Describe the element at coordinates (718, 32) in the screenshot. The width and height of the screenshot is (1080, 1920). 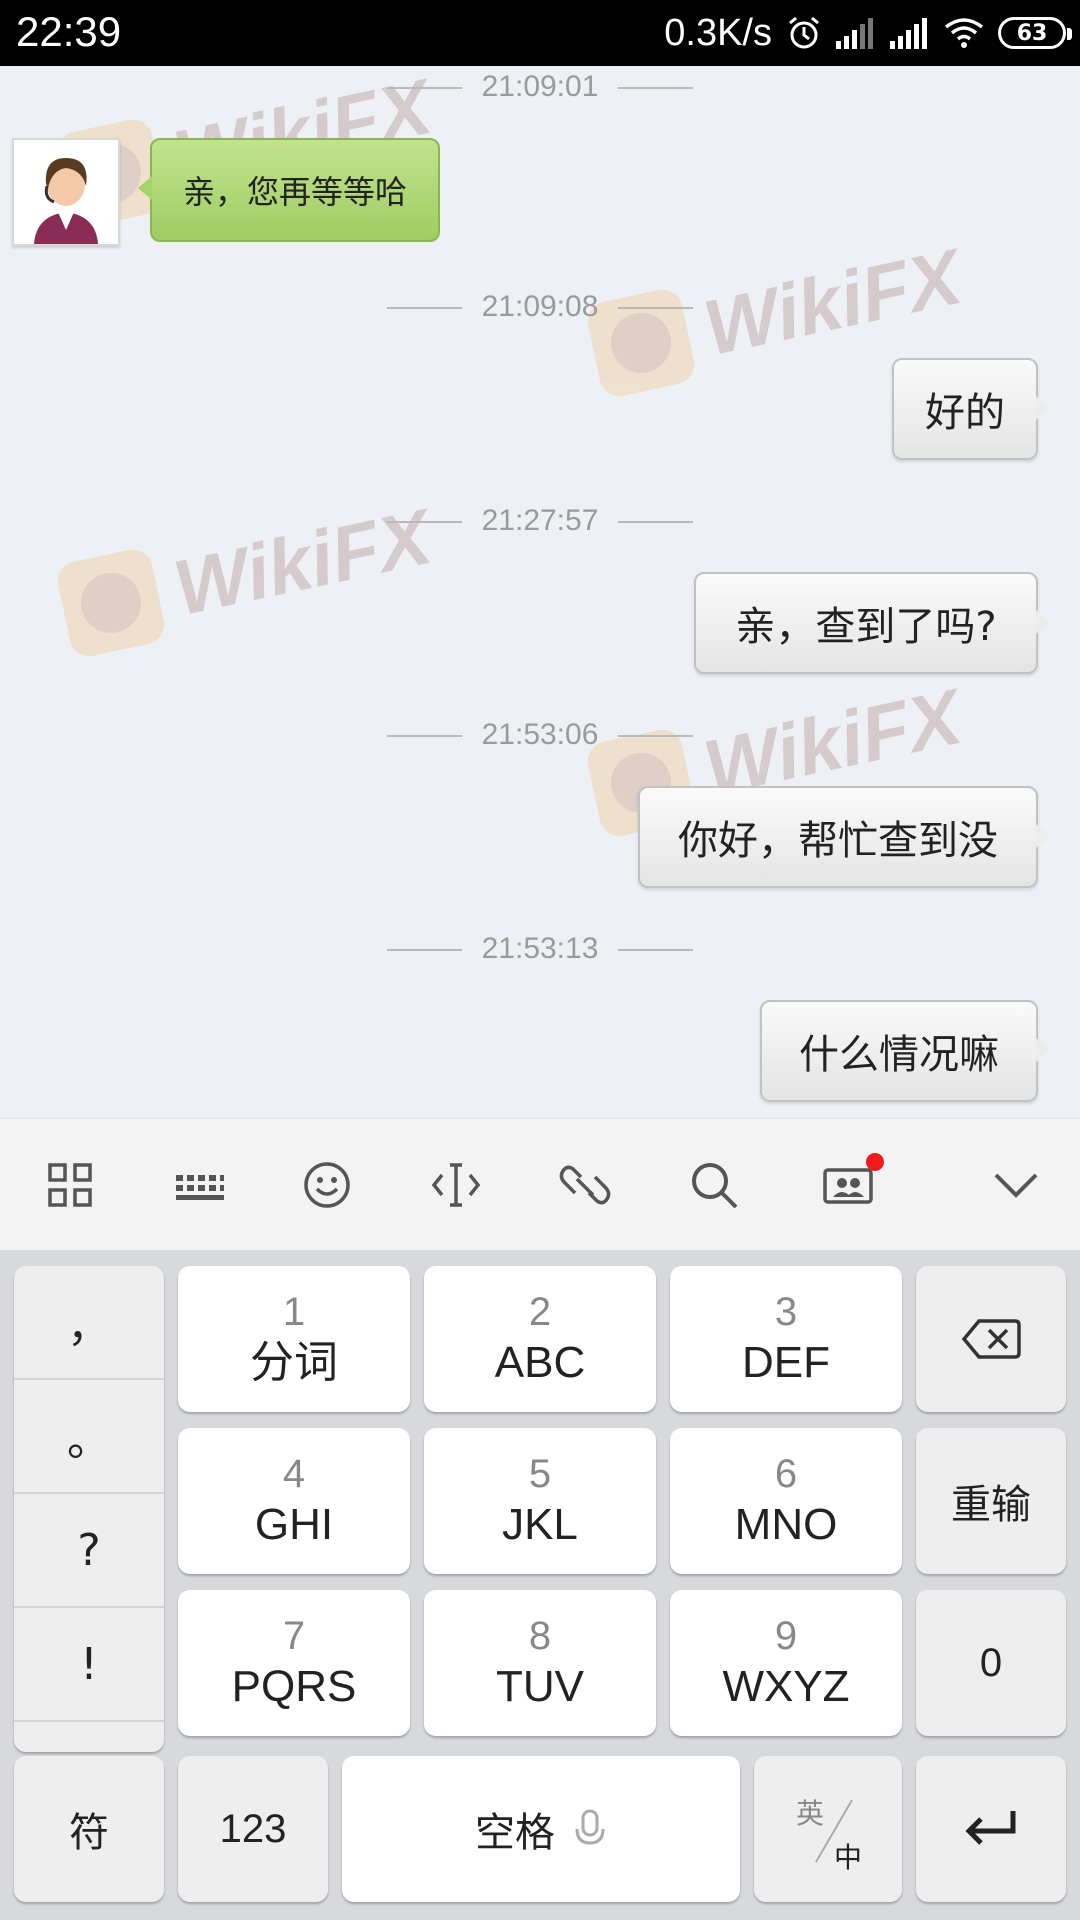
I see `network-speed: 0.3K/s` at that location.